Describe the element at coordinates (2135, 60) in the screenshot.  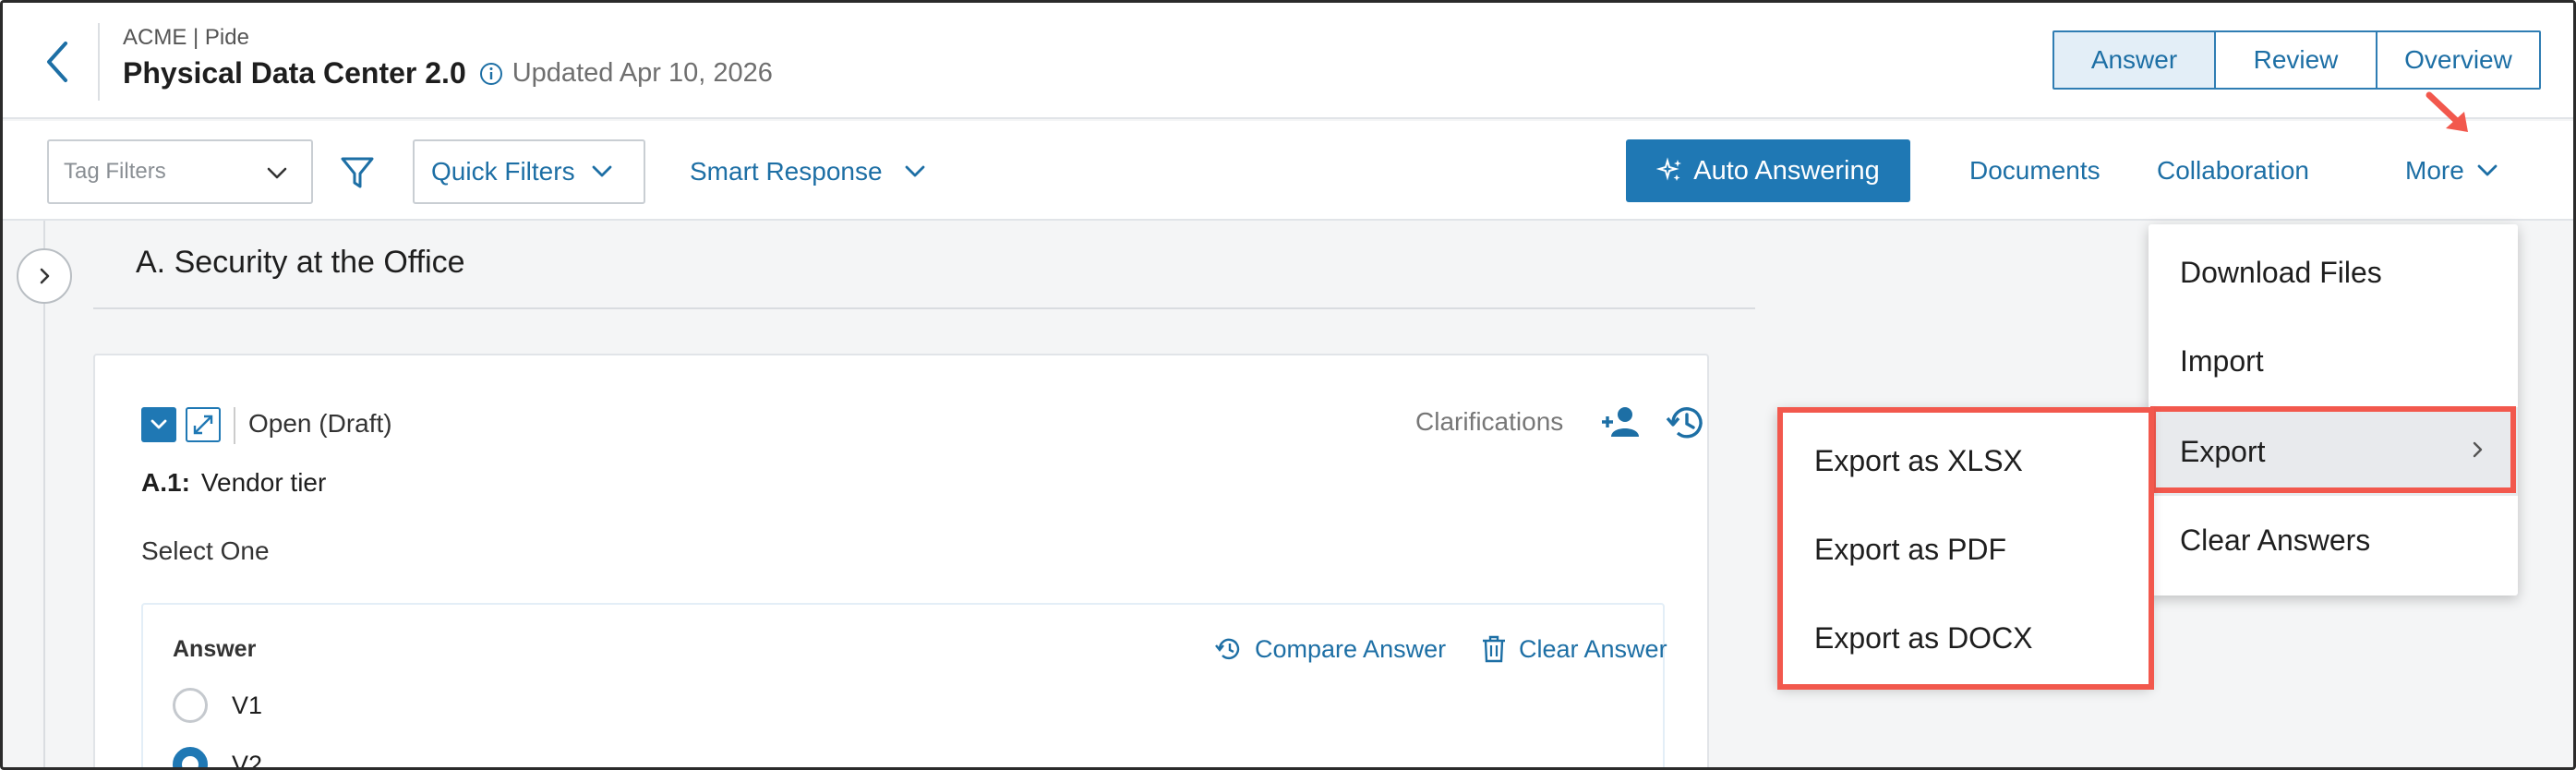
I see `tab-answer: Answer` at that location.